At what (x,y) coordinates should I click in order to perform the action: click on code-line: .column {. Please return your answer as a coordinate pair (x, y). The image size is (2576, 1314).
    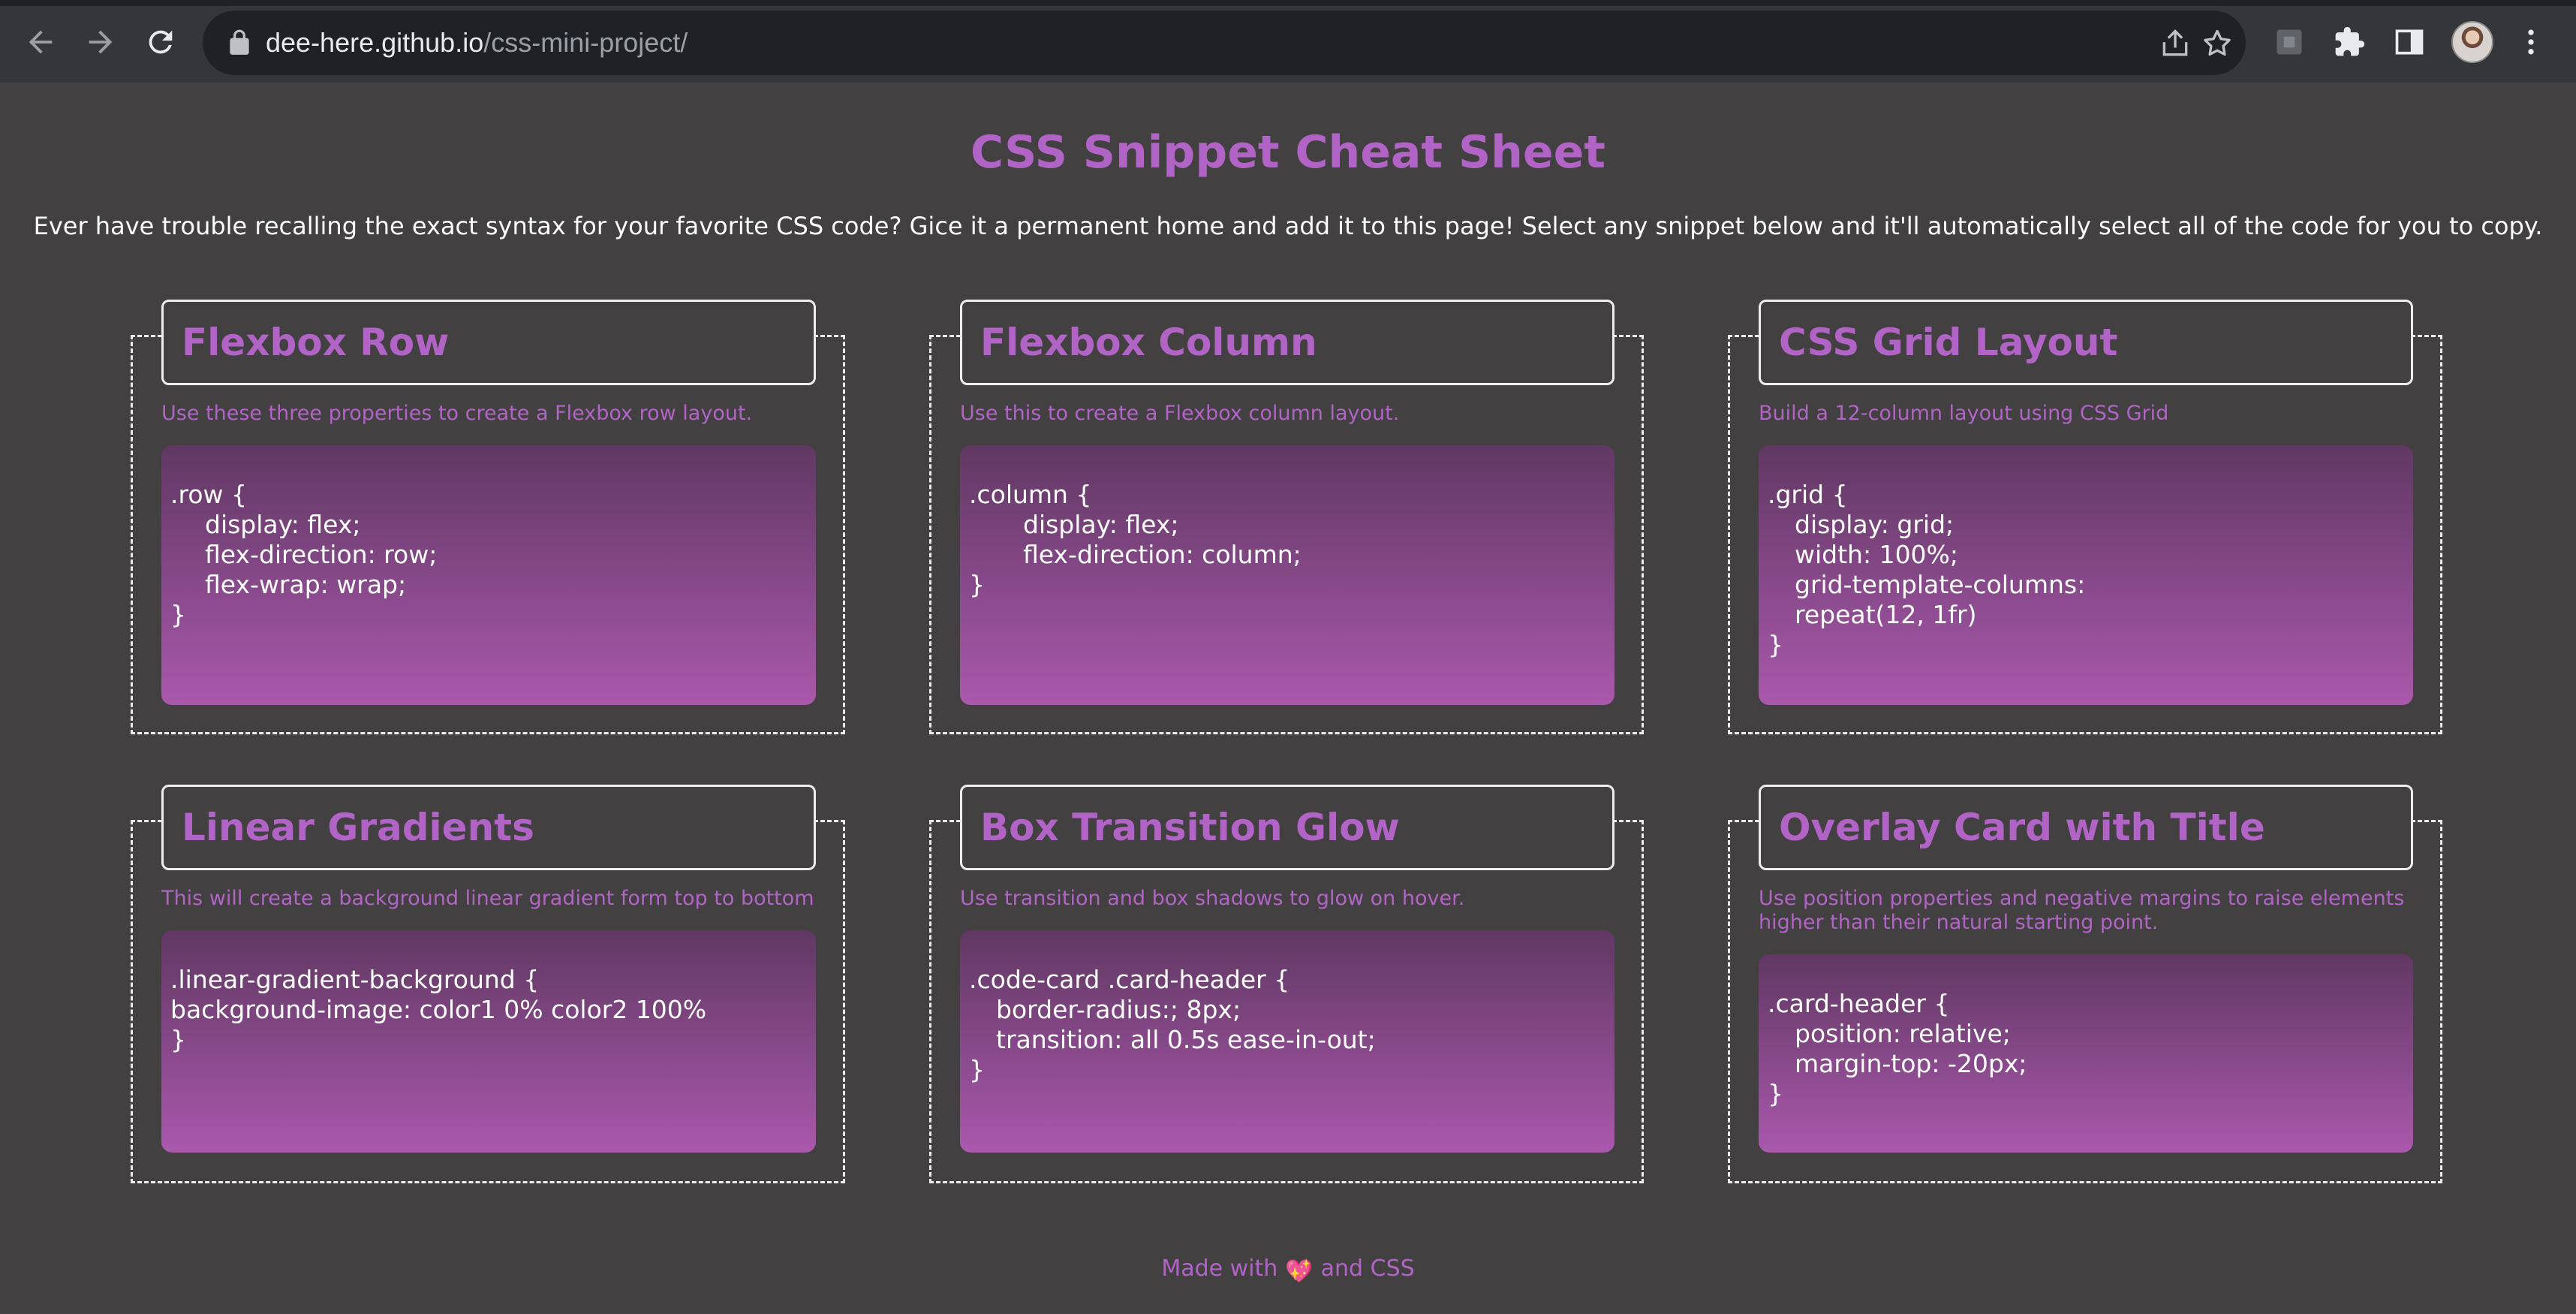
    Looking at the image, I should click on (1030, 495).